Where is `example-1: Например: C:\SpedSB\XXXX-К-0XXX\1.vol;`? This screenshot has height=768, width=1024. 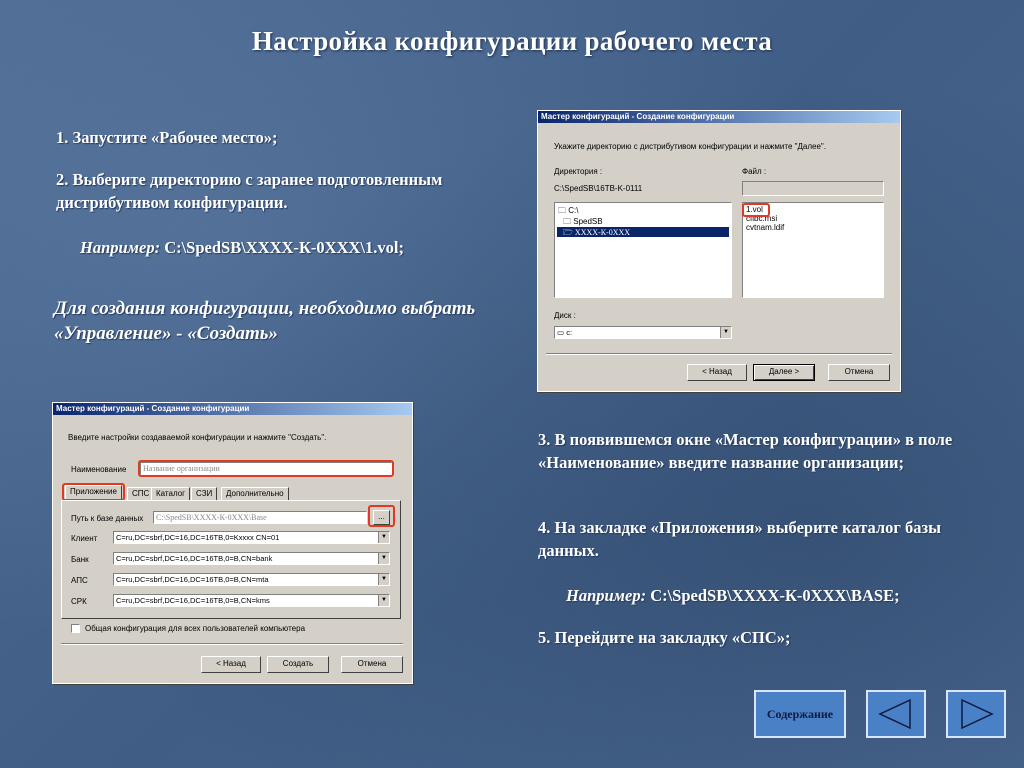
example-1: Например: C:\SpedSB\XXXX-К-0XXX\1.vol; is located at coordinates (290, 247).